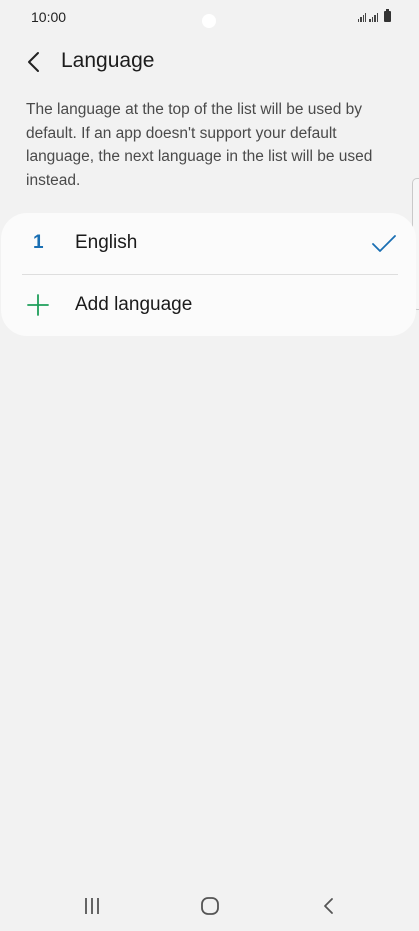 This screenshot has height=931, width=419. I want to click on recents-icon, so click(92, 906).